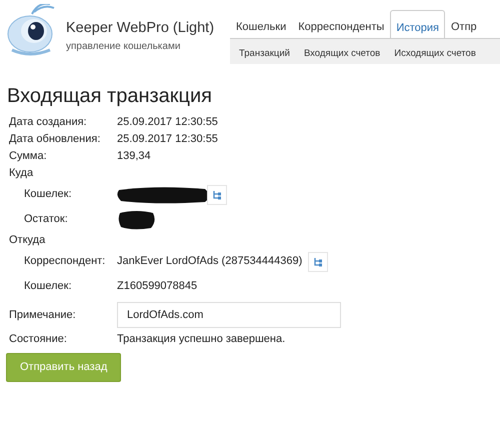  What do you see at coordinates (134, 156) in the screenshot?
I see `field-value: 139,34` at bounding box center [134, 156].